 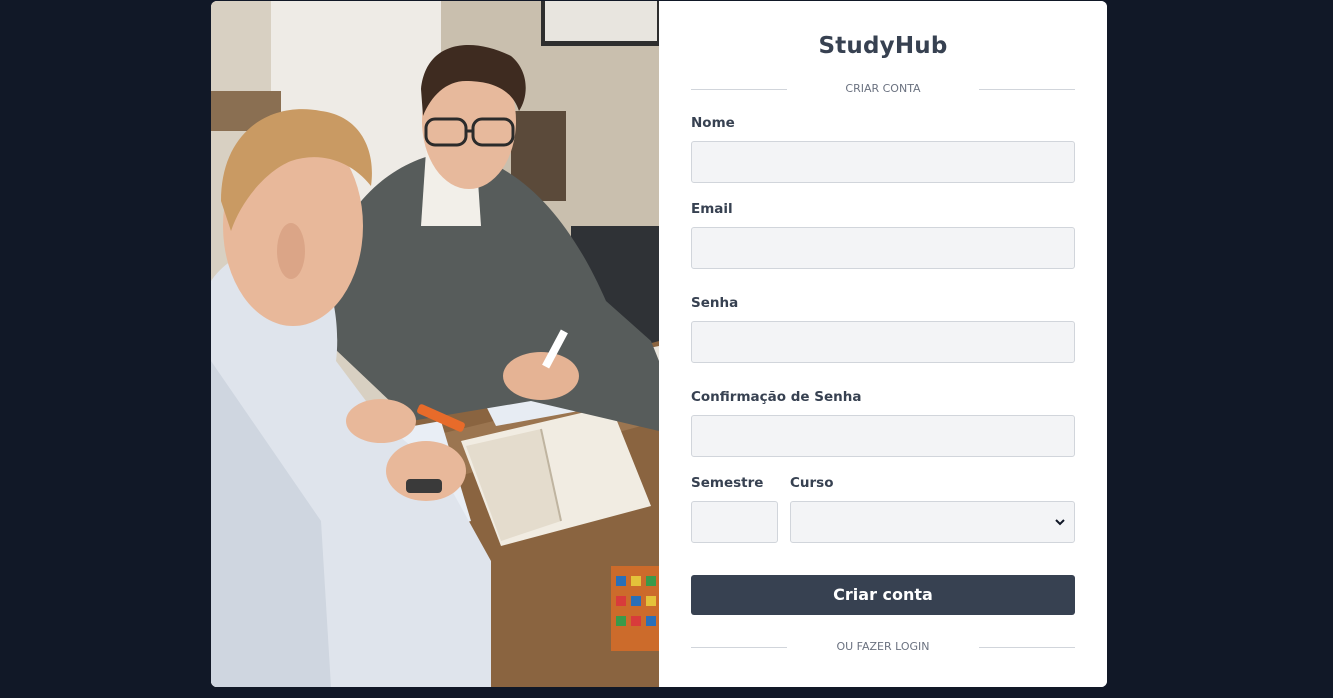 What do you see at coordinates (883, 162) in the screenshot?
I see `nome-input` at bounding box center [883, 162].